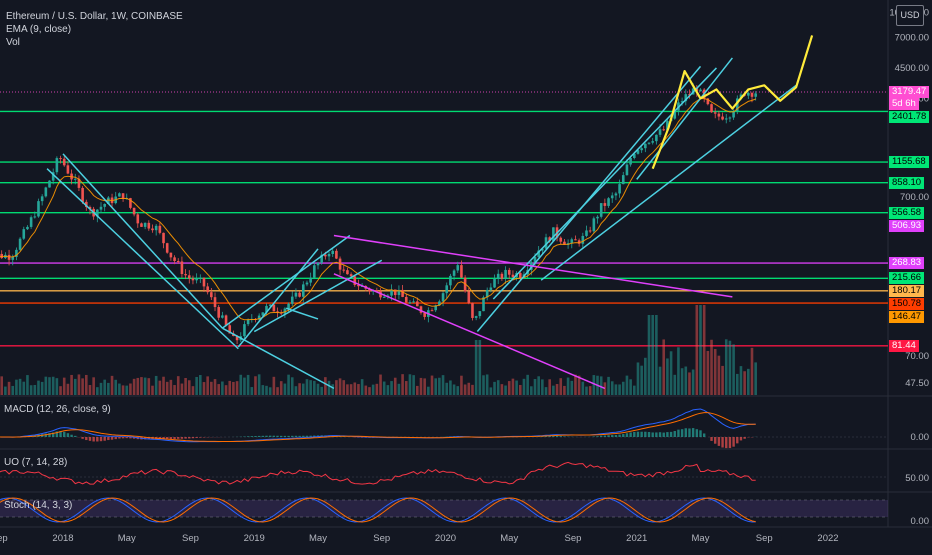 This screenshot has height=555, width=932. What do you see at coordinates (906, 213) in the screenshot?
I see `price-level-badge: 556.58` at bounding box center [906, 213].